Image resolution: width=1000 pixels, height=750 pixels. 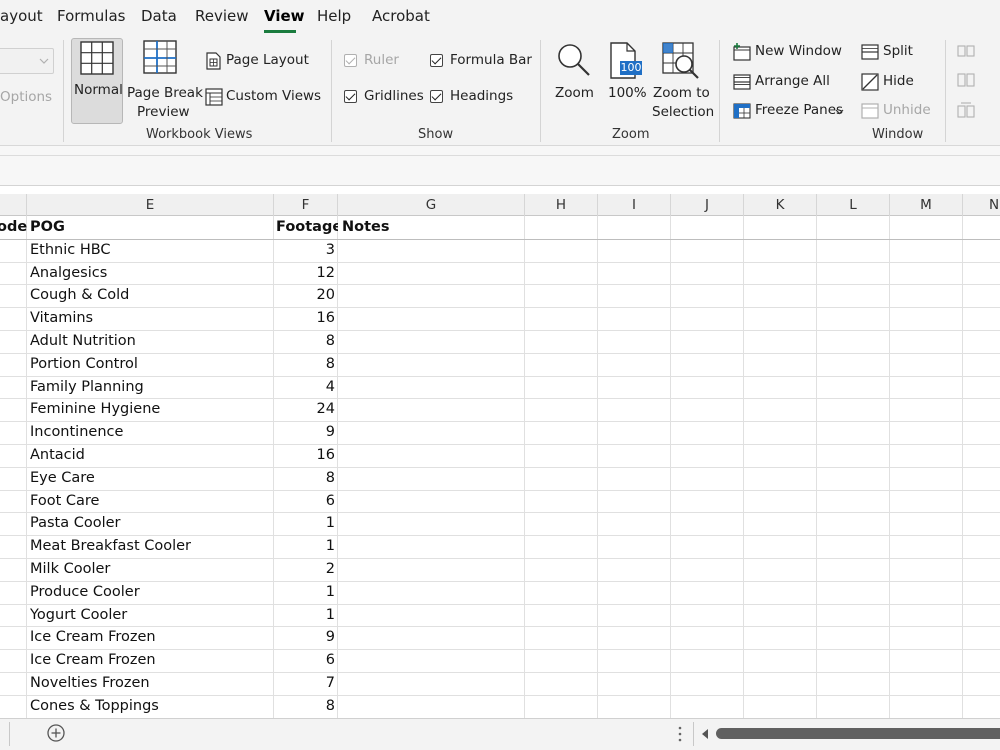 I want to click on sheet-view-dropdown, so click(x=27, y=61).